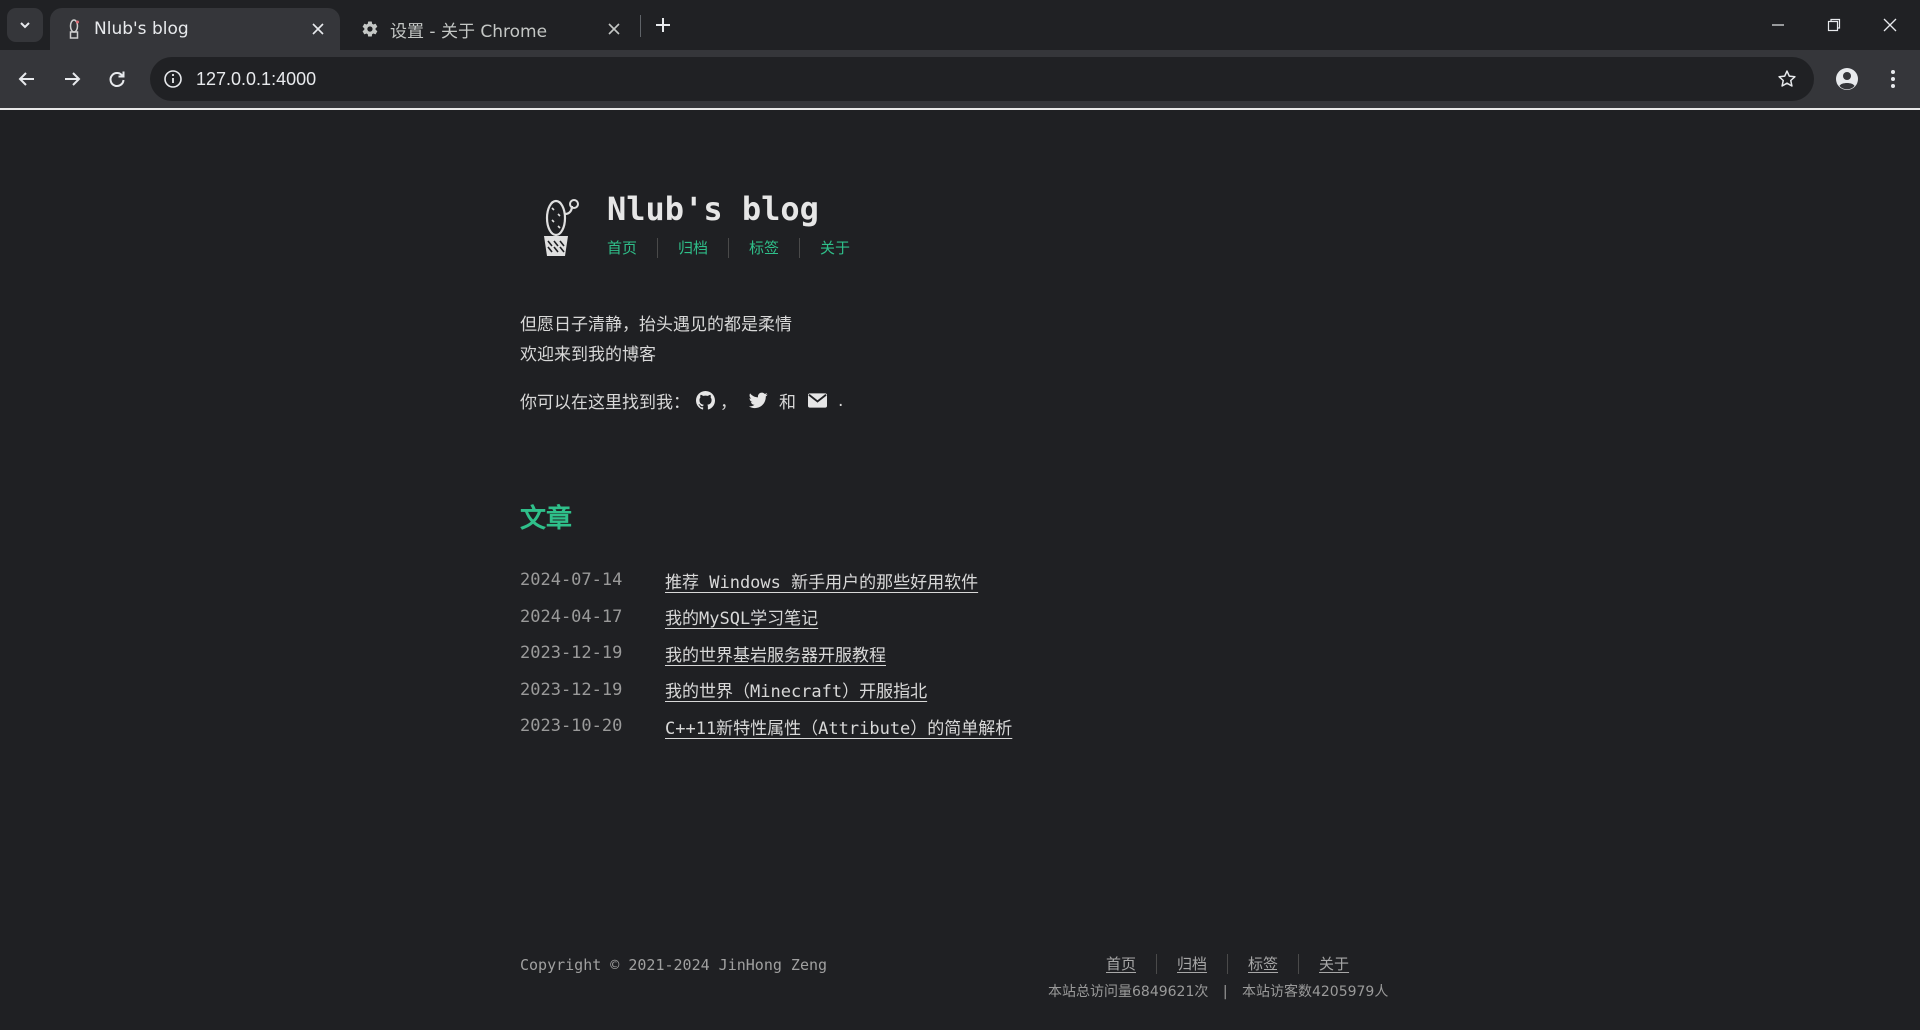 This screenshot has height=1030, width=1920. I want to click on restore-button, so click(1834, 25).